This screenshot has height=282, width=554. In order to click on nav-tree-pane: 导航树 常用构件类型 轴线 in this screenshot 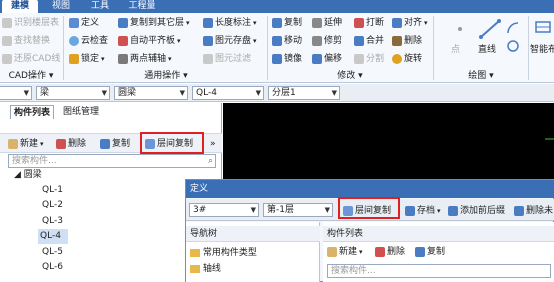, I will do `click(253, 252)`.